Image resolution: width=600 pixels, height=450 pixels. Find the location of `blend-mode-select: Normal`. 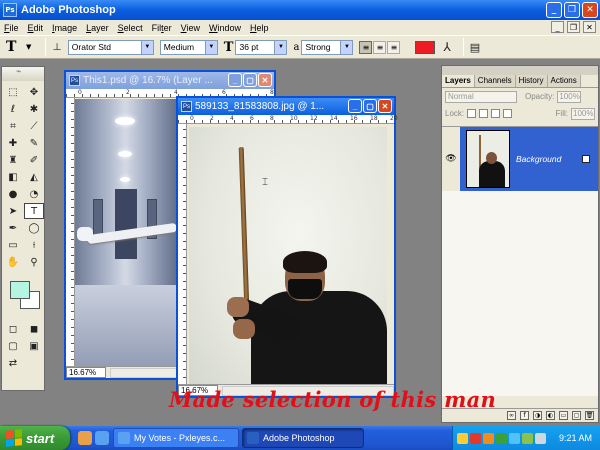

blend-mode-select: Normal is located at coordinates (481, 96).